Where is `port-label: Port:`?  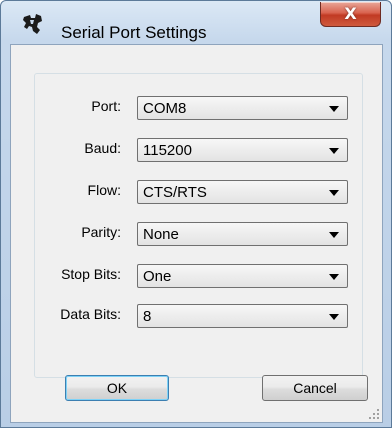
port-label: Port: is located at coordinates (106, 106).